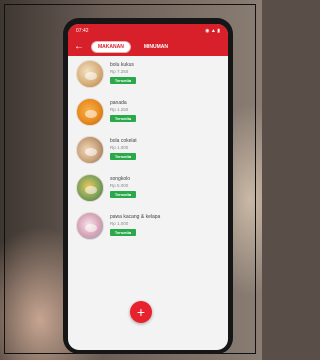  What do you see at coordinates (119, 109) in the screenshot?
I see `item-price: Rp 1.250` at bounding box center [119, 109].